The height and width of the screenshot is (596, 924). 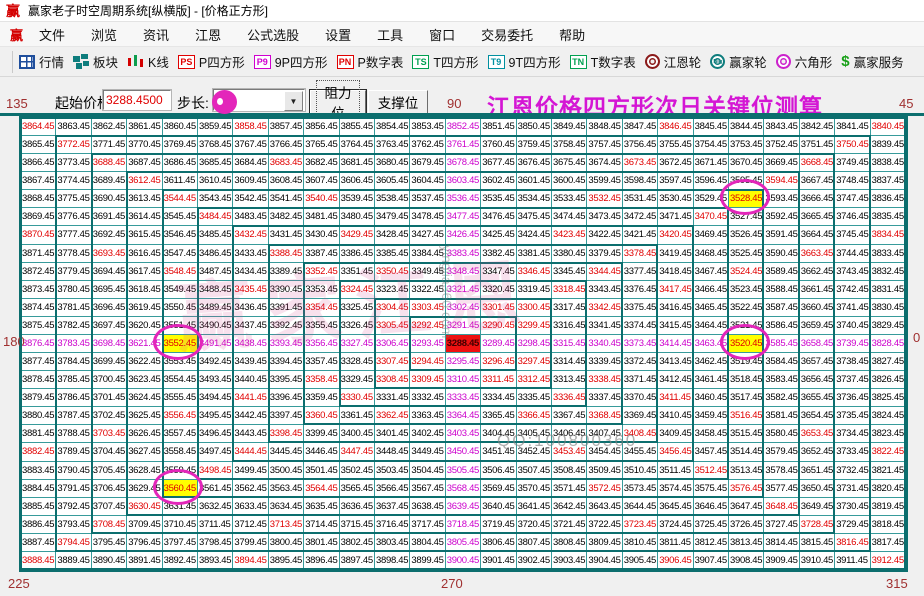 I want to click on grid-cell: 3749.45, so click(x=853, y=163).